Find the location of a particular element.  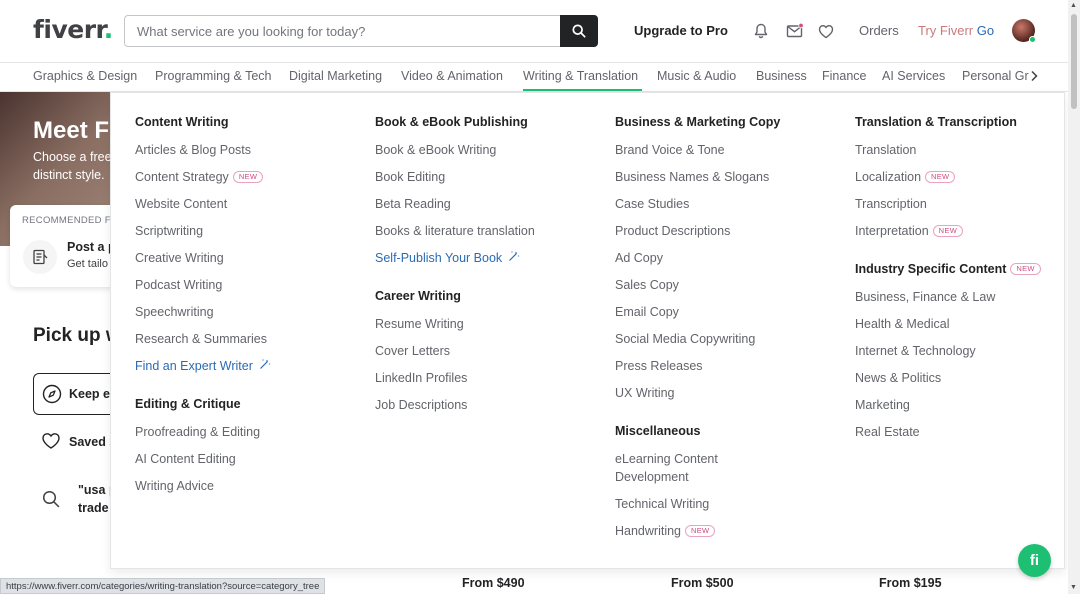

menu-item: Research & Summaries is located at coordinates (201, 339).